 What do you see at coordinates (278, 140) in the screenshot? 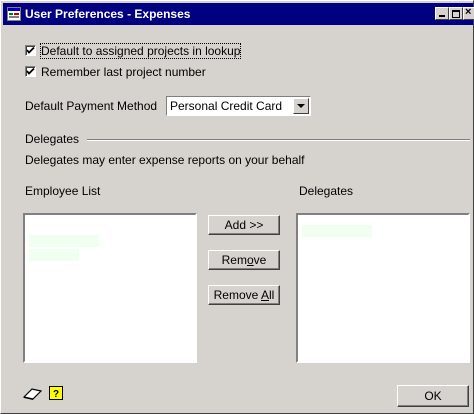
I see `delegates-divider` at bounding box center [278, 140].